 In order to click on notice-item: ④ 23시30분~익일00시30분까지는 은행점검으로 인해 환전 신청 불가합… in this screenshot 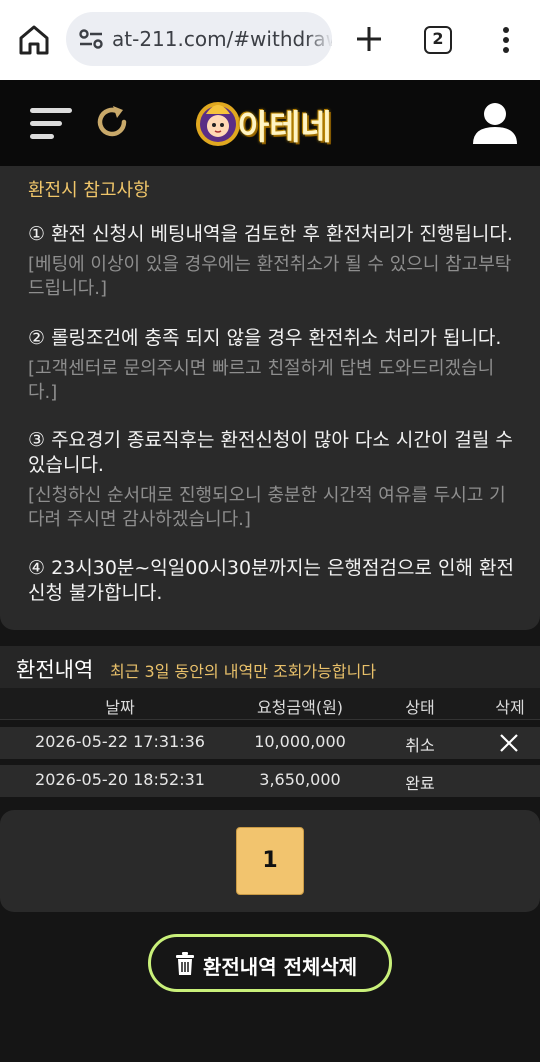, I will do `click(273, 581)`.